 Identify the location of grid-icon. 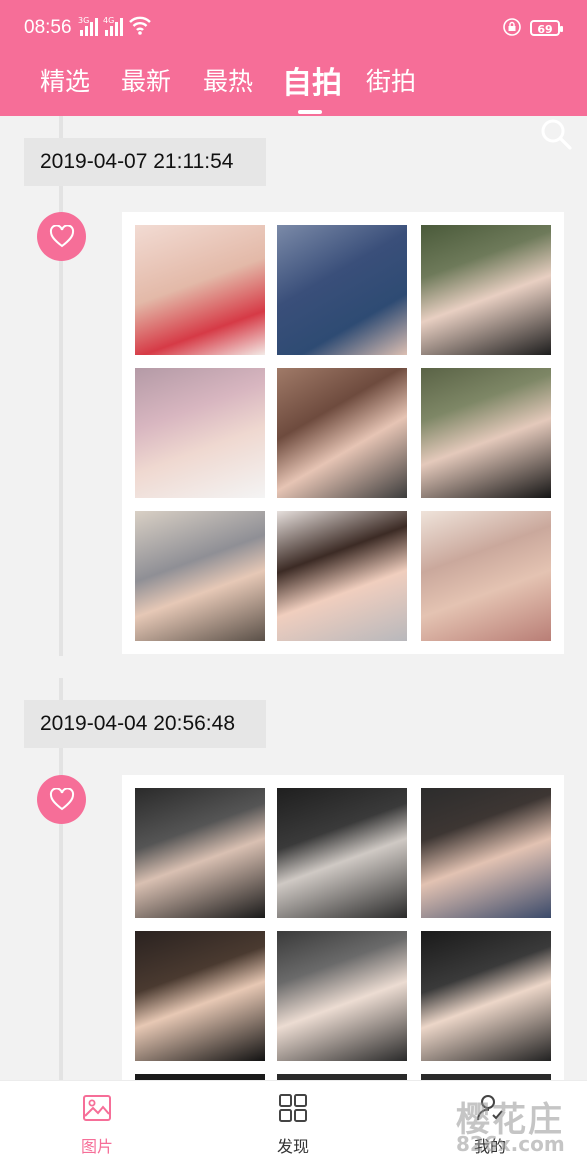
(293, 1108).